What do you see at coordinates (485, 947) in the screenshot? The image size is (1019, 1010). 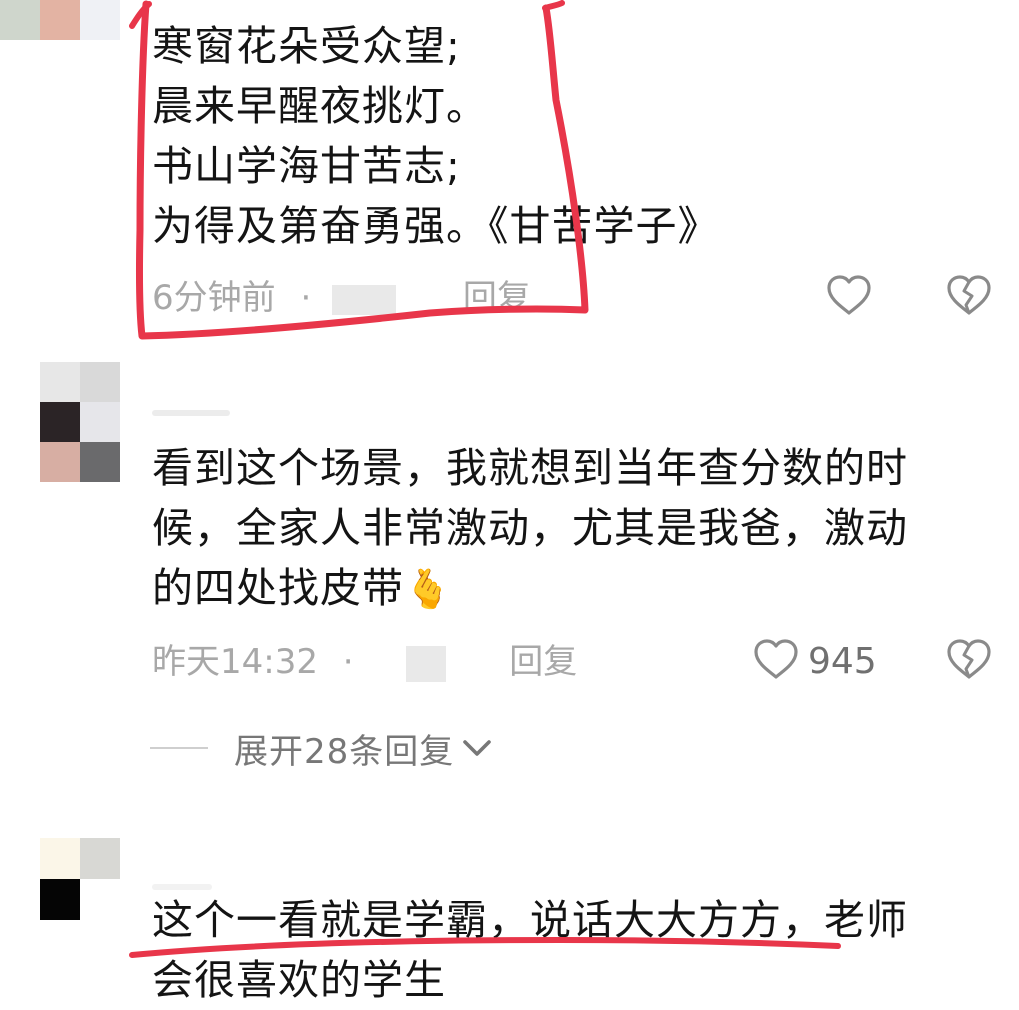 I see `annotation-underline` at bounding box center [485, 947].